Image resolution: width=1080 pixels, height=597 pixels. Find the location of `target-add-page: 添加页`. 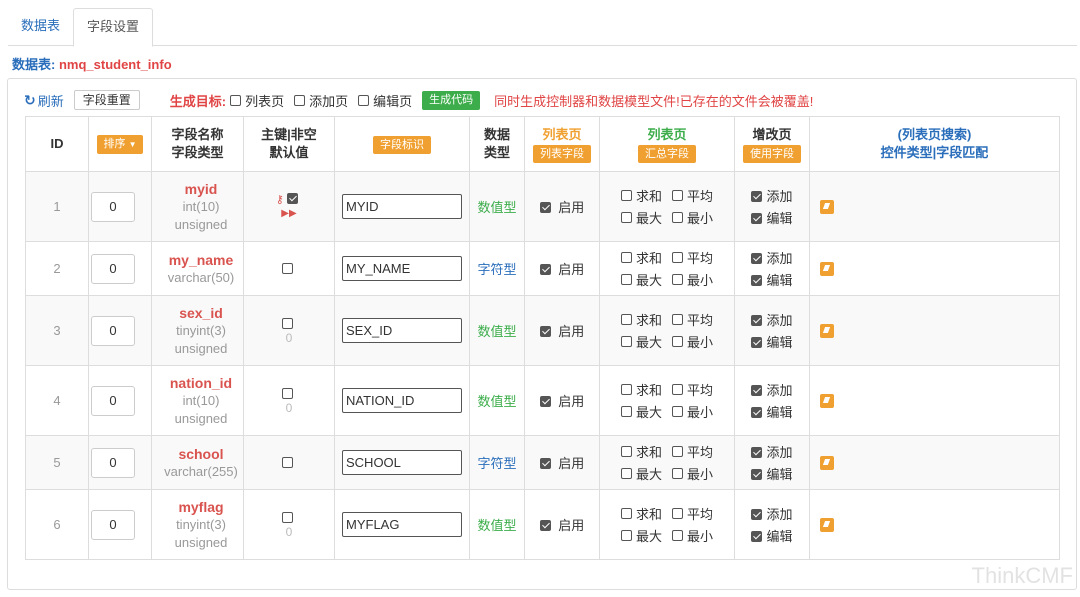

target-add-page: 添加页 is located at coordinates (321, 100).